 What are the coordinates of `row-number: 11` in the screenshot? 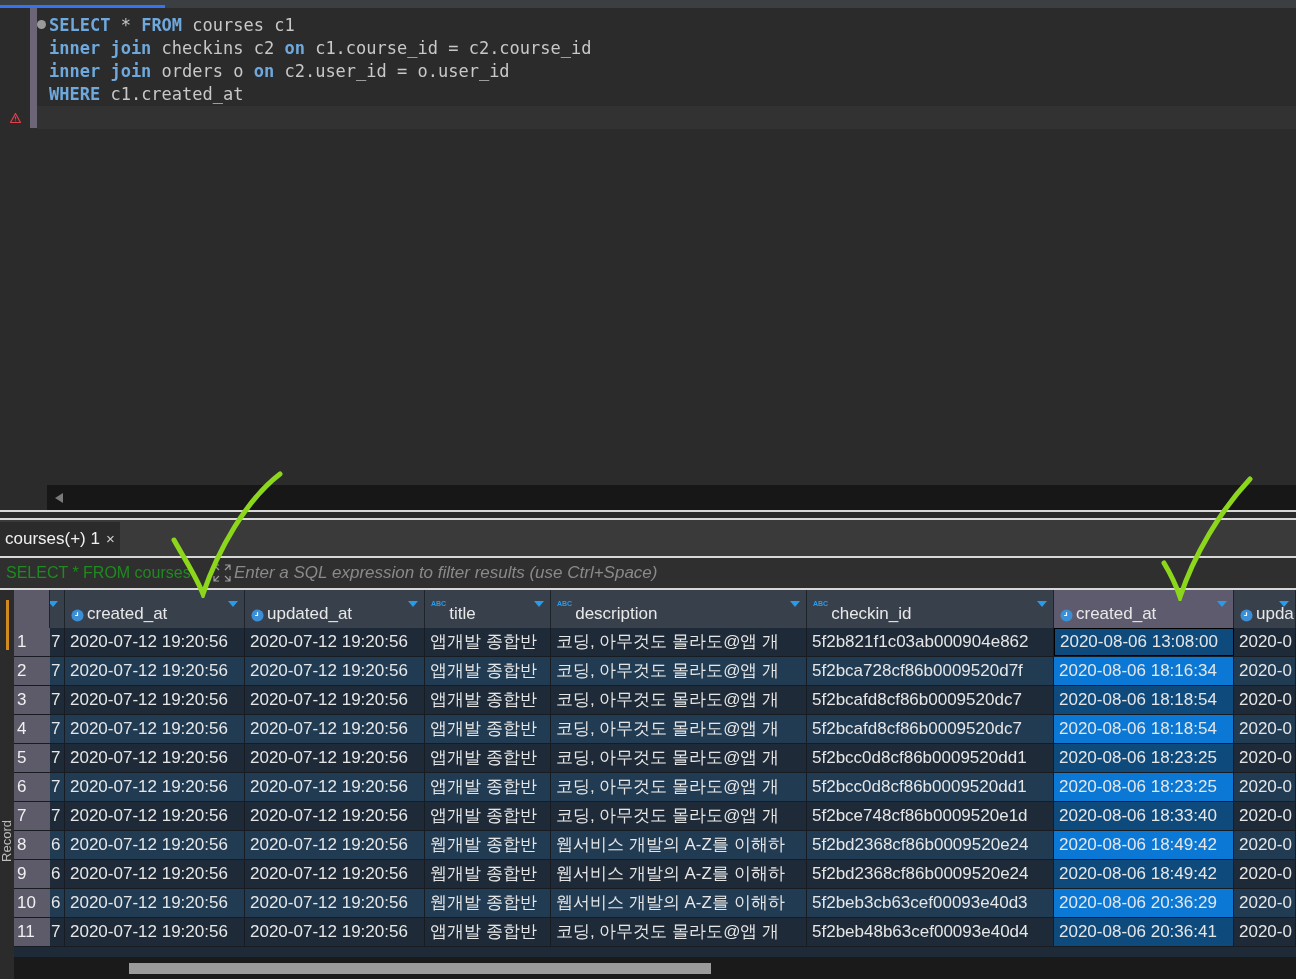 It's located at (32, 932).